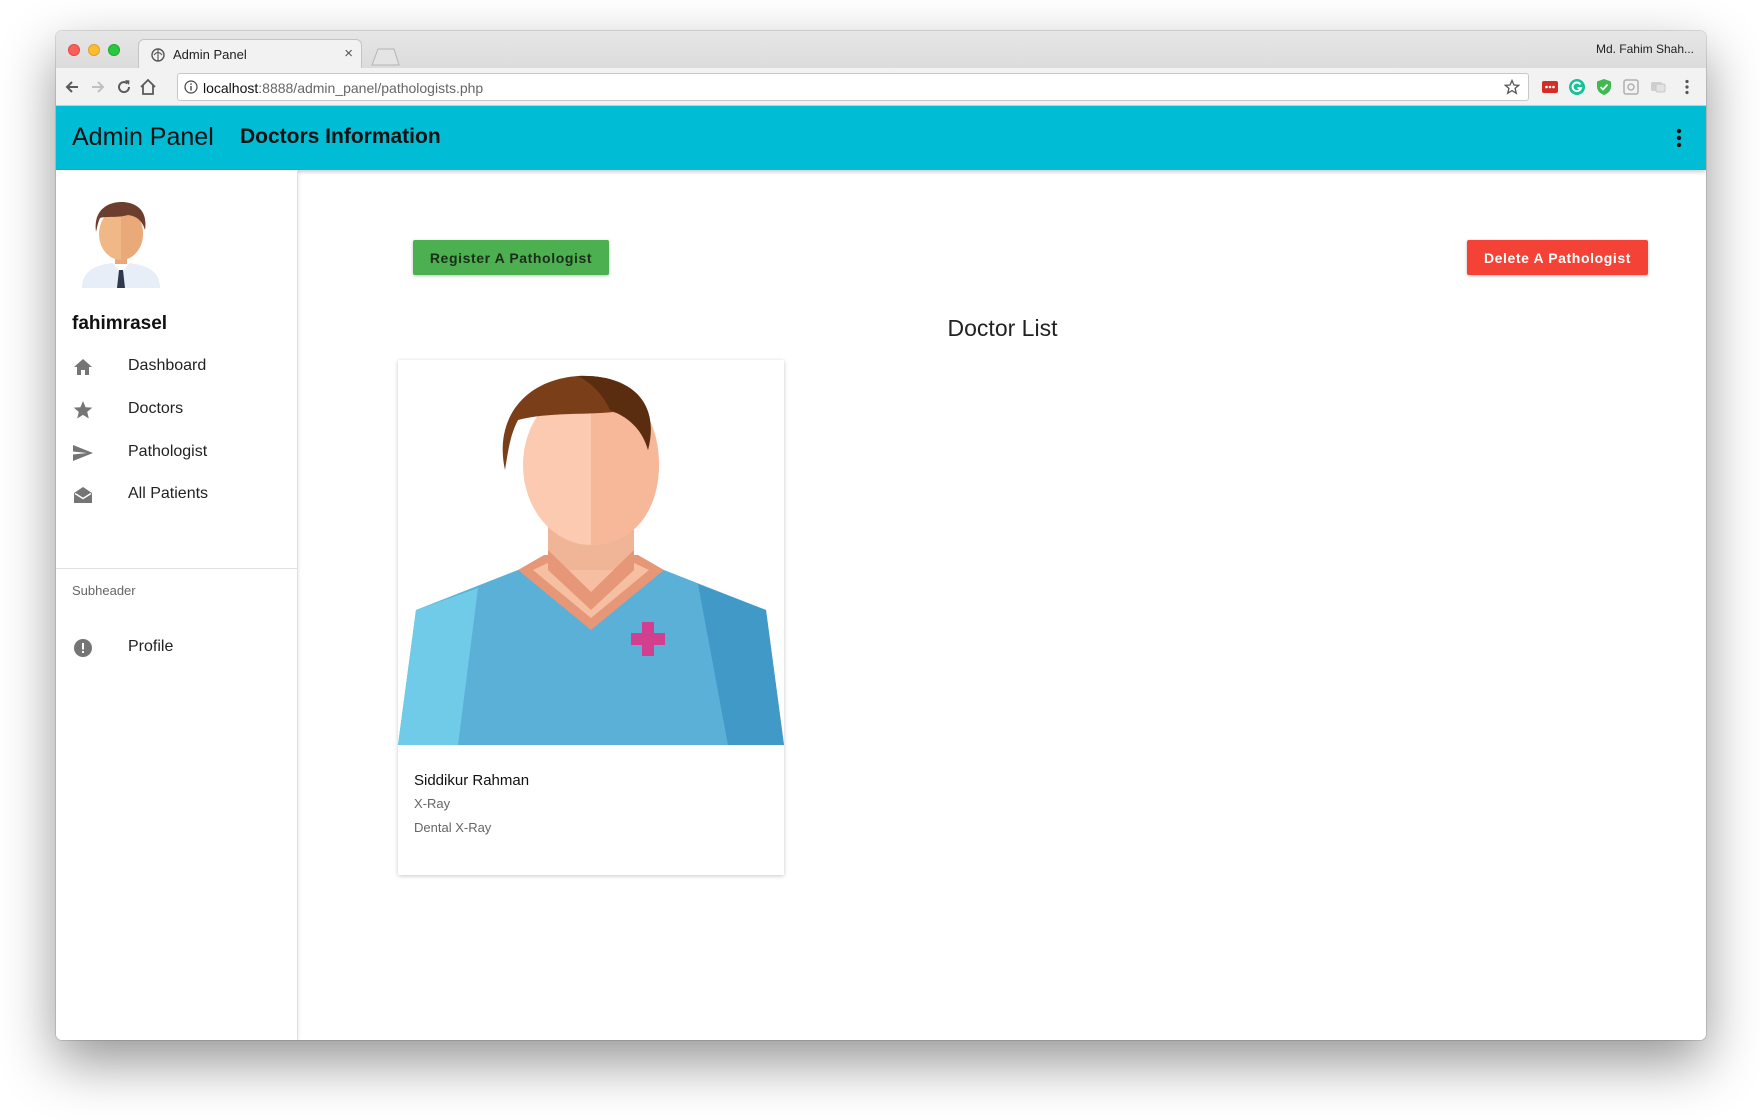 The width and height of the screenshot is (1760, 1119). I want to click on grid-extension-icon, so click(1631, 87).